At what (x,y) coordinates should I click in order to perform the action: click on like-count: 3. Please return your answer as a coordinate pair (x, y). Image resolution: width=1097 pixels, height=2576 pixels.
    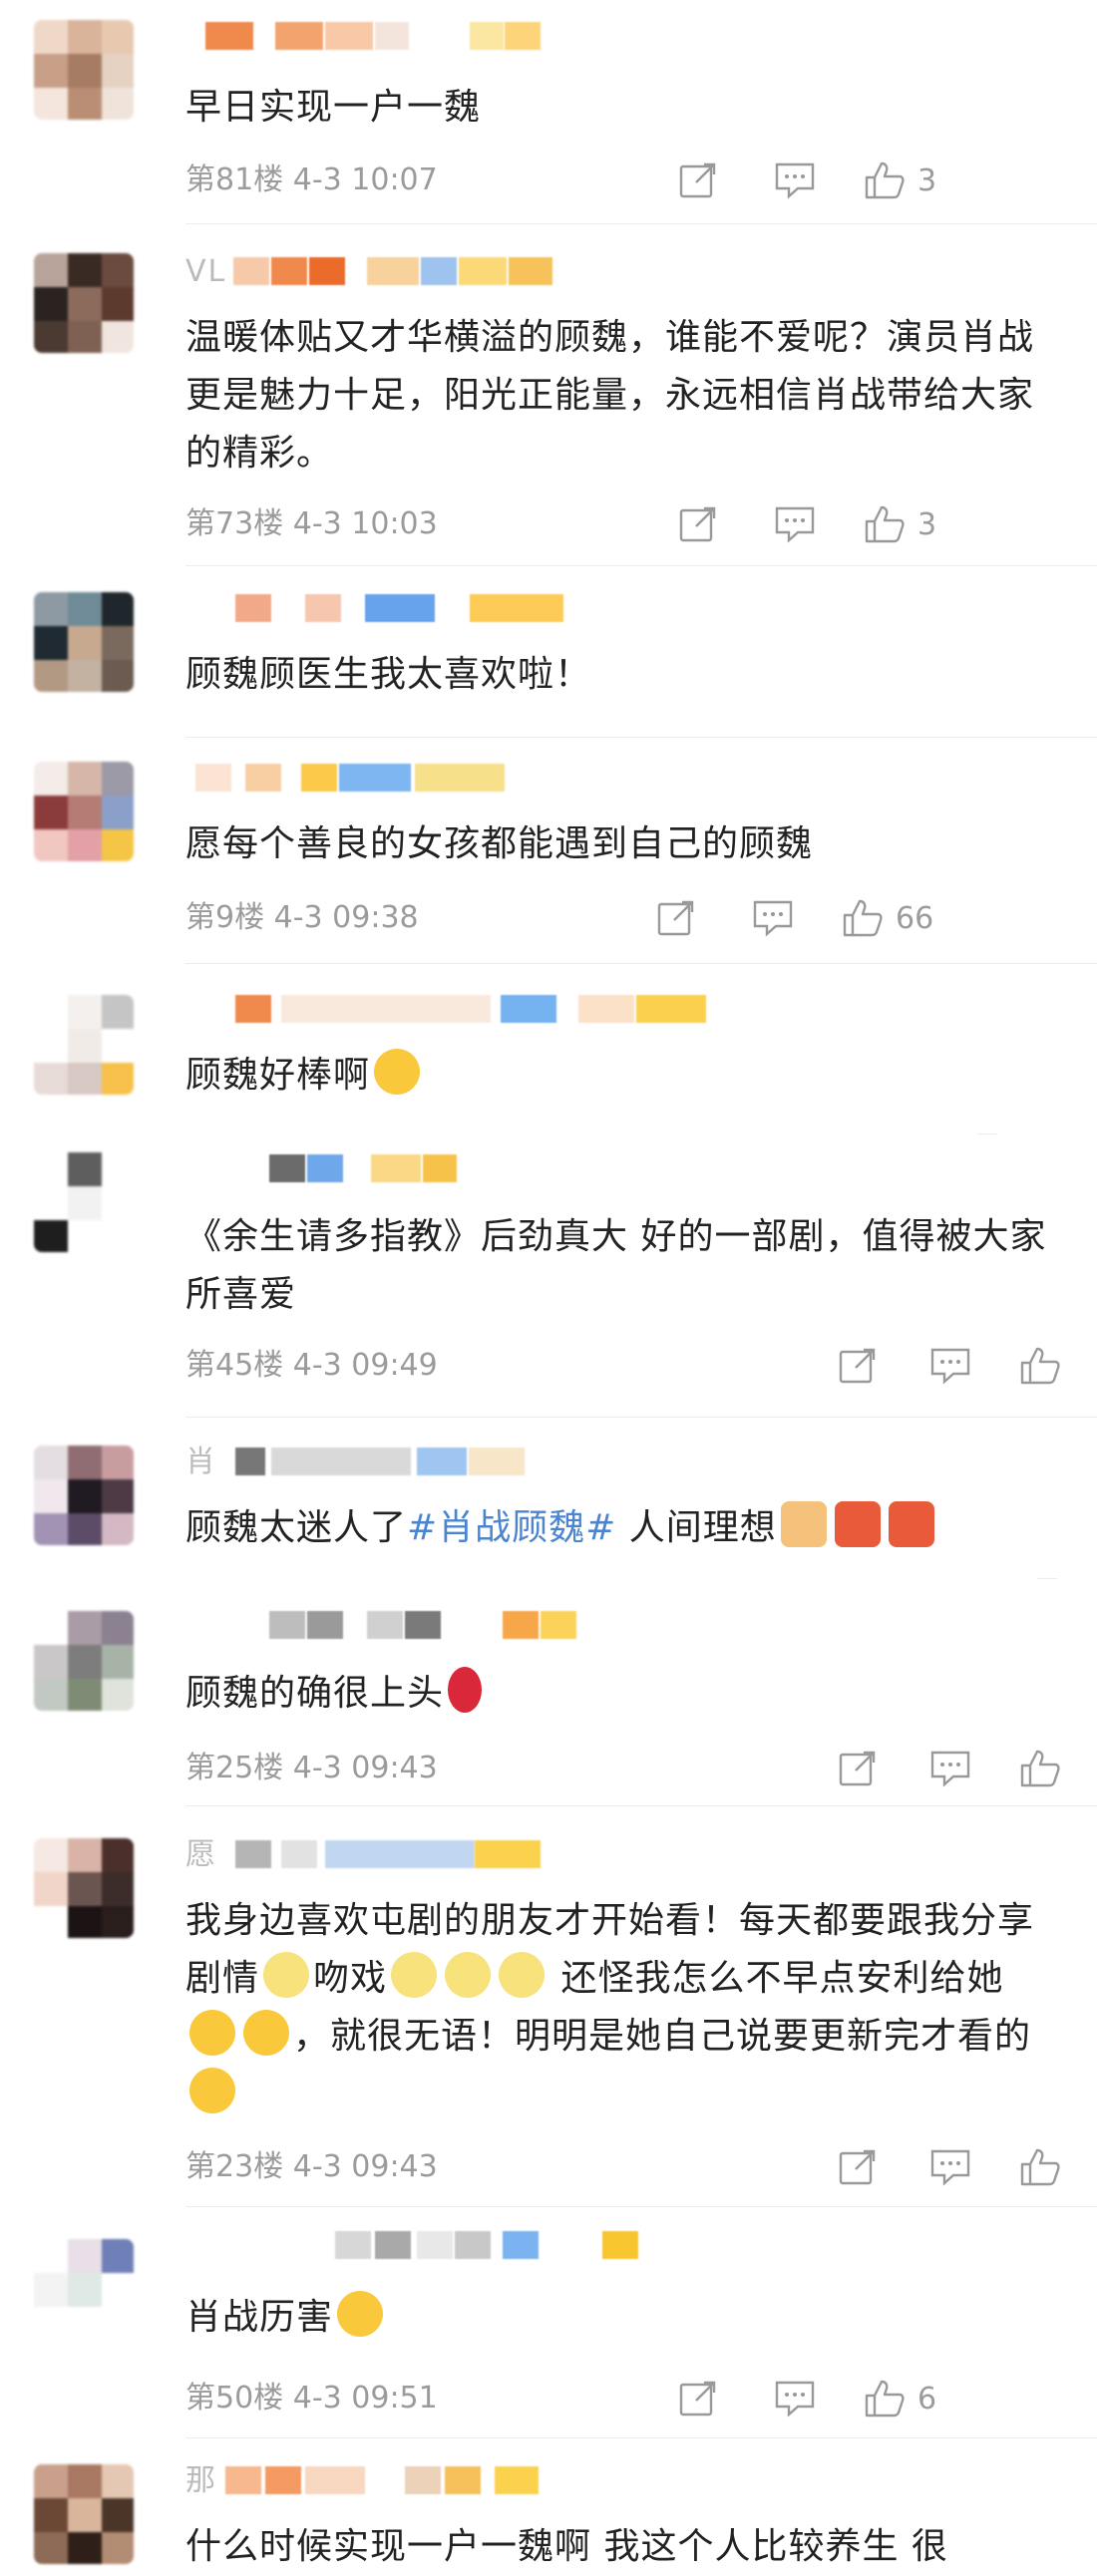
    Looking at the image, I should click on (927, 180).